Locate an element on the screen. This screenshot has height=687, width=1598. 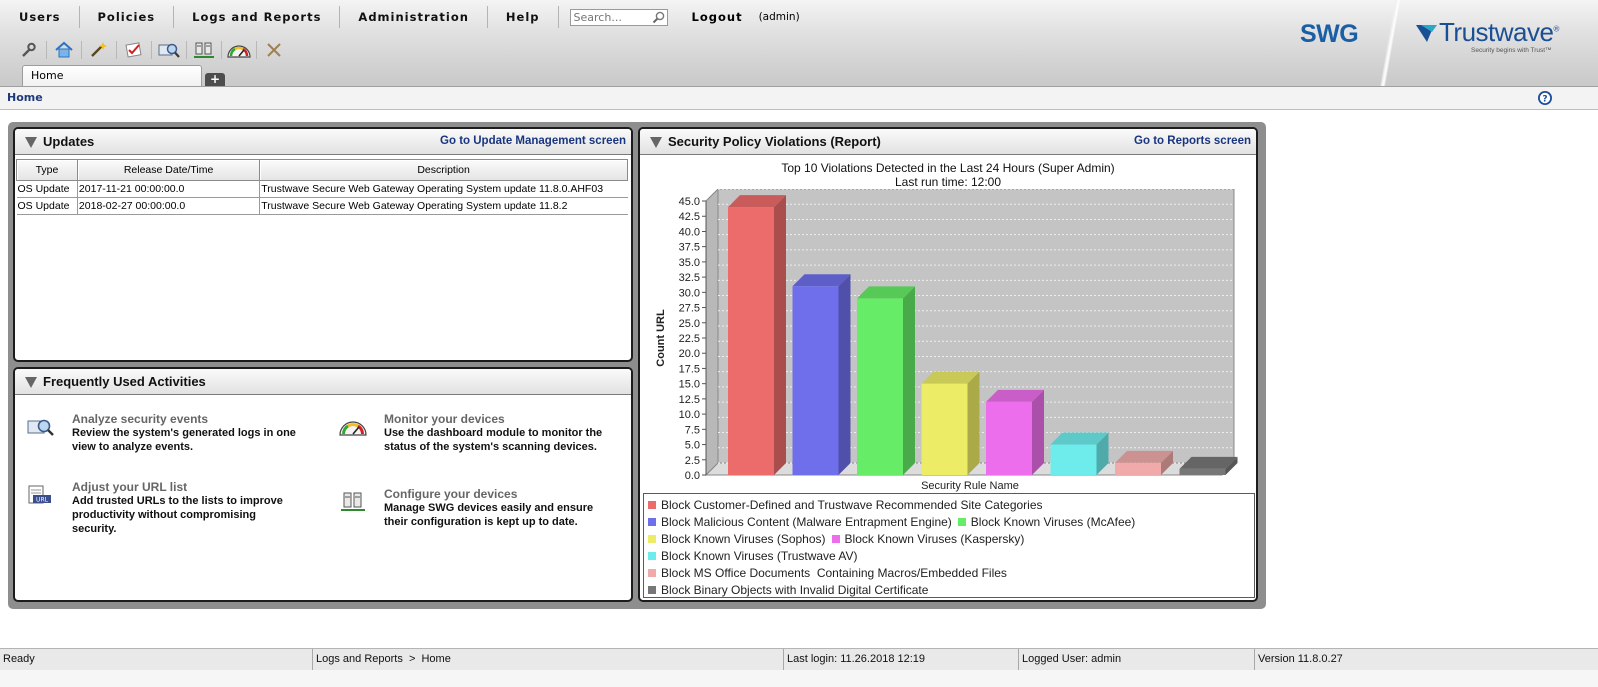
status-path: Logs and Reports > Home is located at coordinates (381, 659).